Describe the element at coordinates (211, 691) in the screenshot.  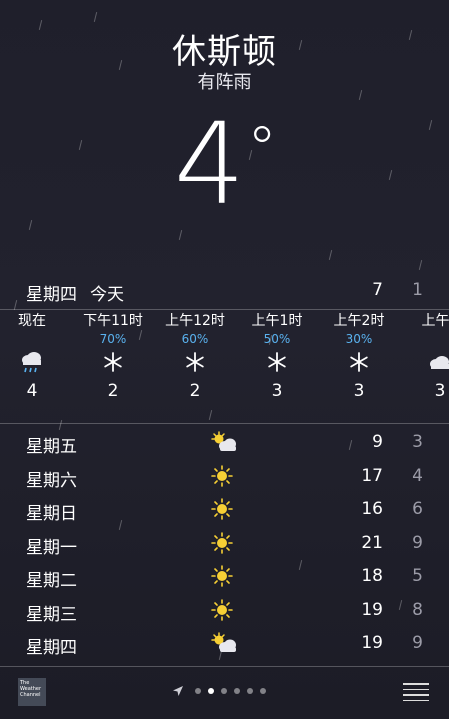
I see `page-dot-active` at that location.